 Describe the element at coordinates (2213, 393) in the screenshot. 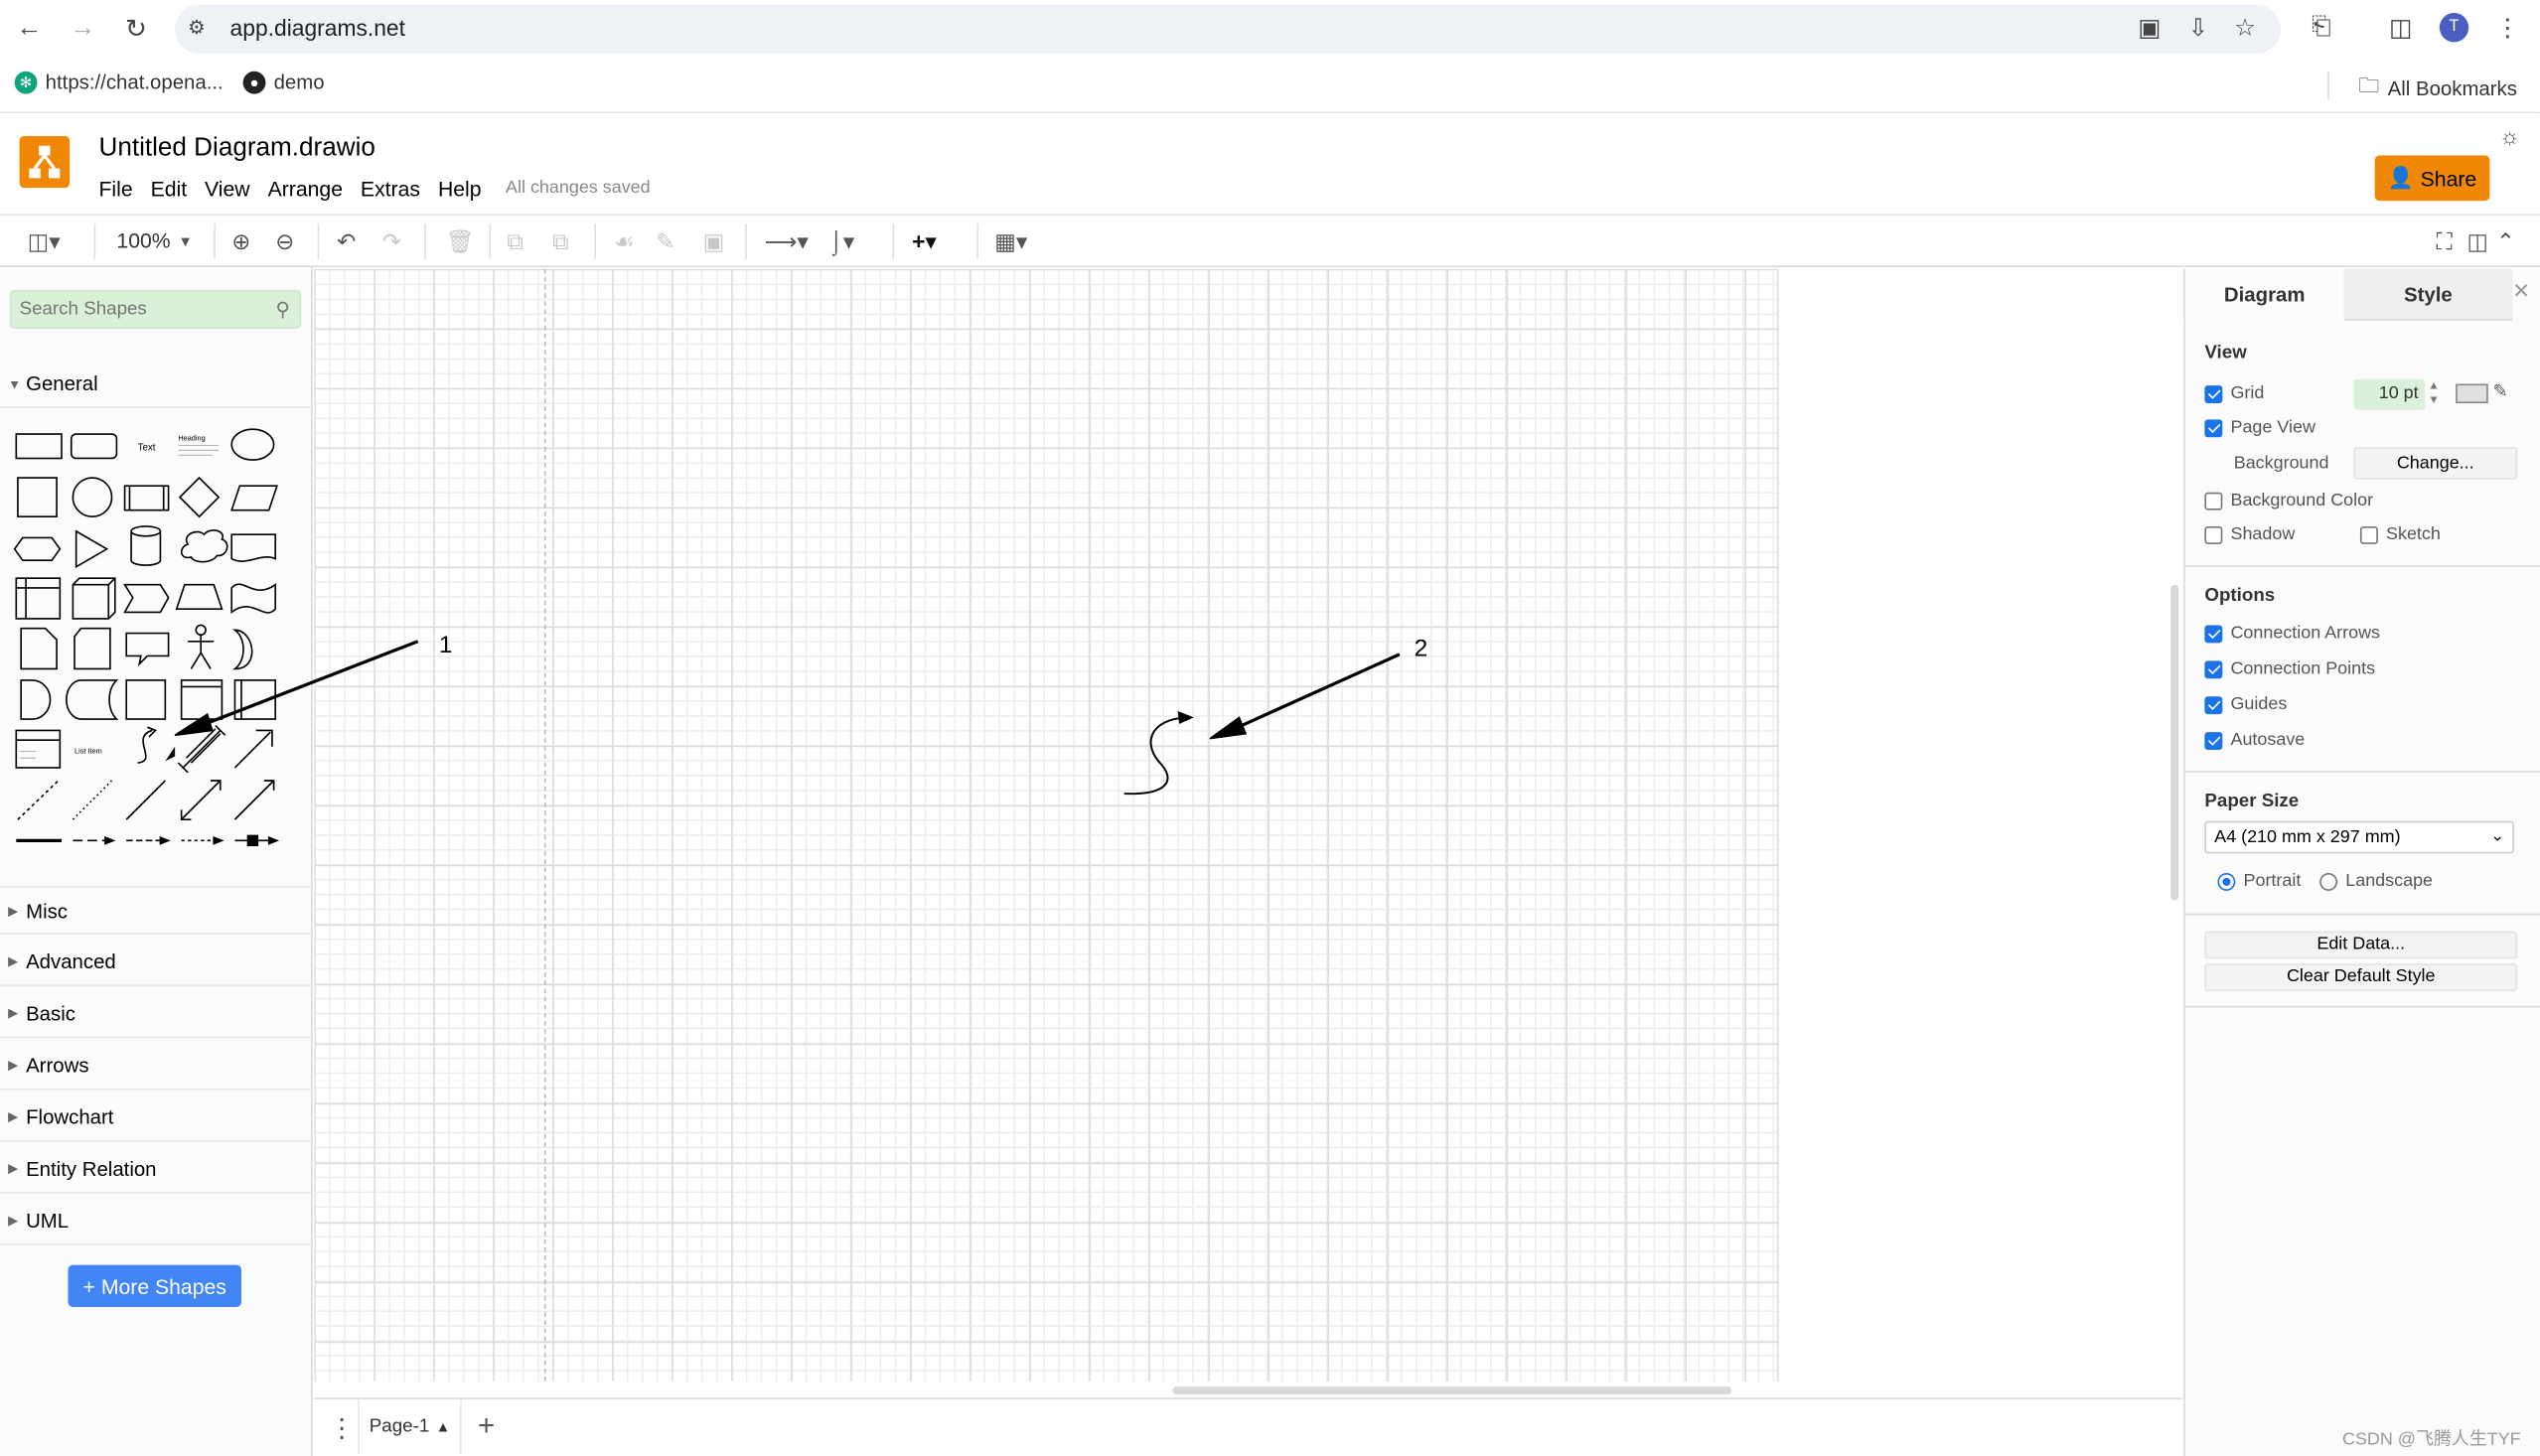

I see `grid-checkbox` at that location.